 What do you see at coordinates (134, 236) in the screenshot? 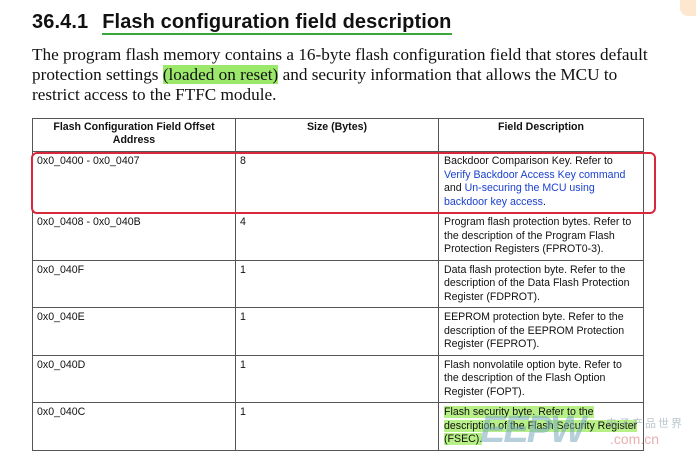
I see `offset-cell: 0x0_0408 - 0x0_040B` at bounding box center [134, 236].